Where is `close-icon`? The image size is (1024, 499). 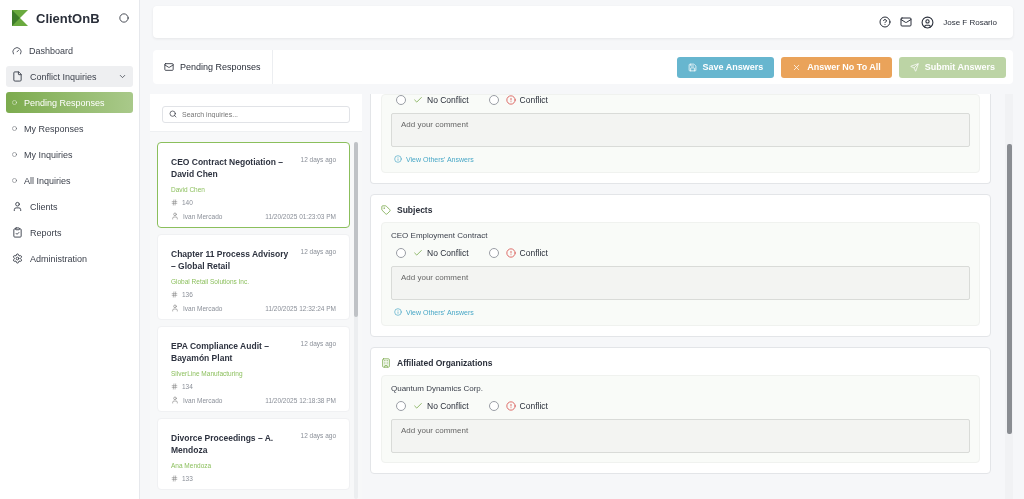 close-icon is located at coordinates (797, 67).